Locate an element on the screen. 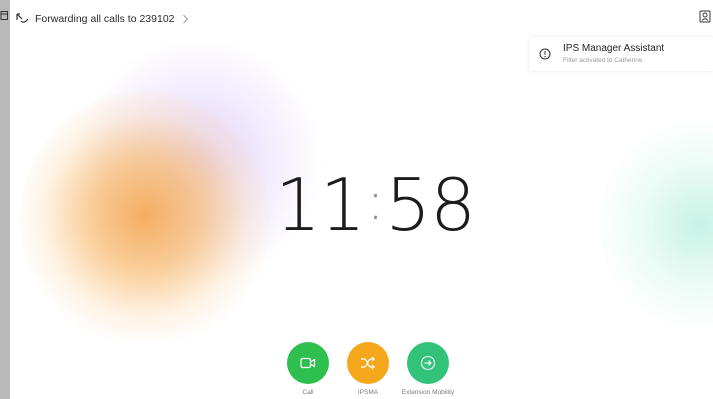 The width and height of the screenshot is (713, 399). shuffle-icon is located at coordinates (368, 363).